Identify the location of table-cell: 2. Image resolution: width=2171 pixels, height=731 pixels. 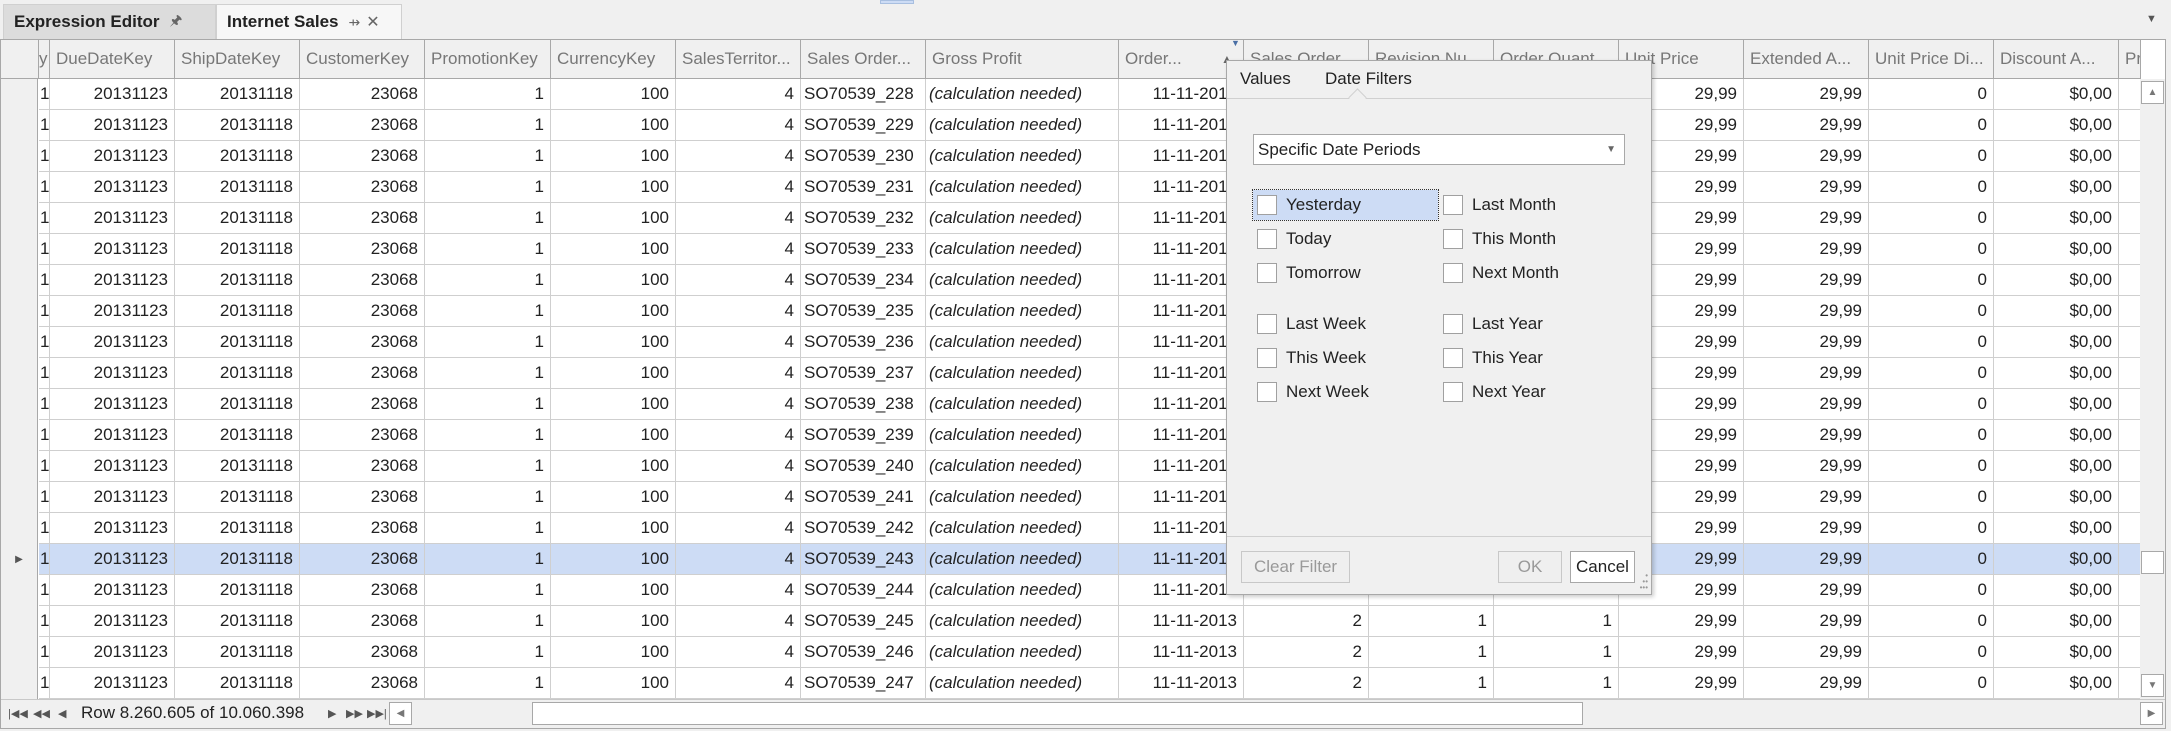
(1306, 621).